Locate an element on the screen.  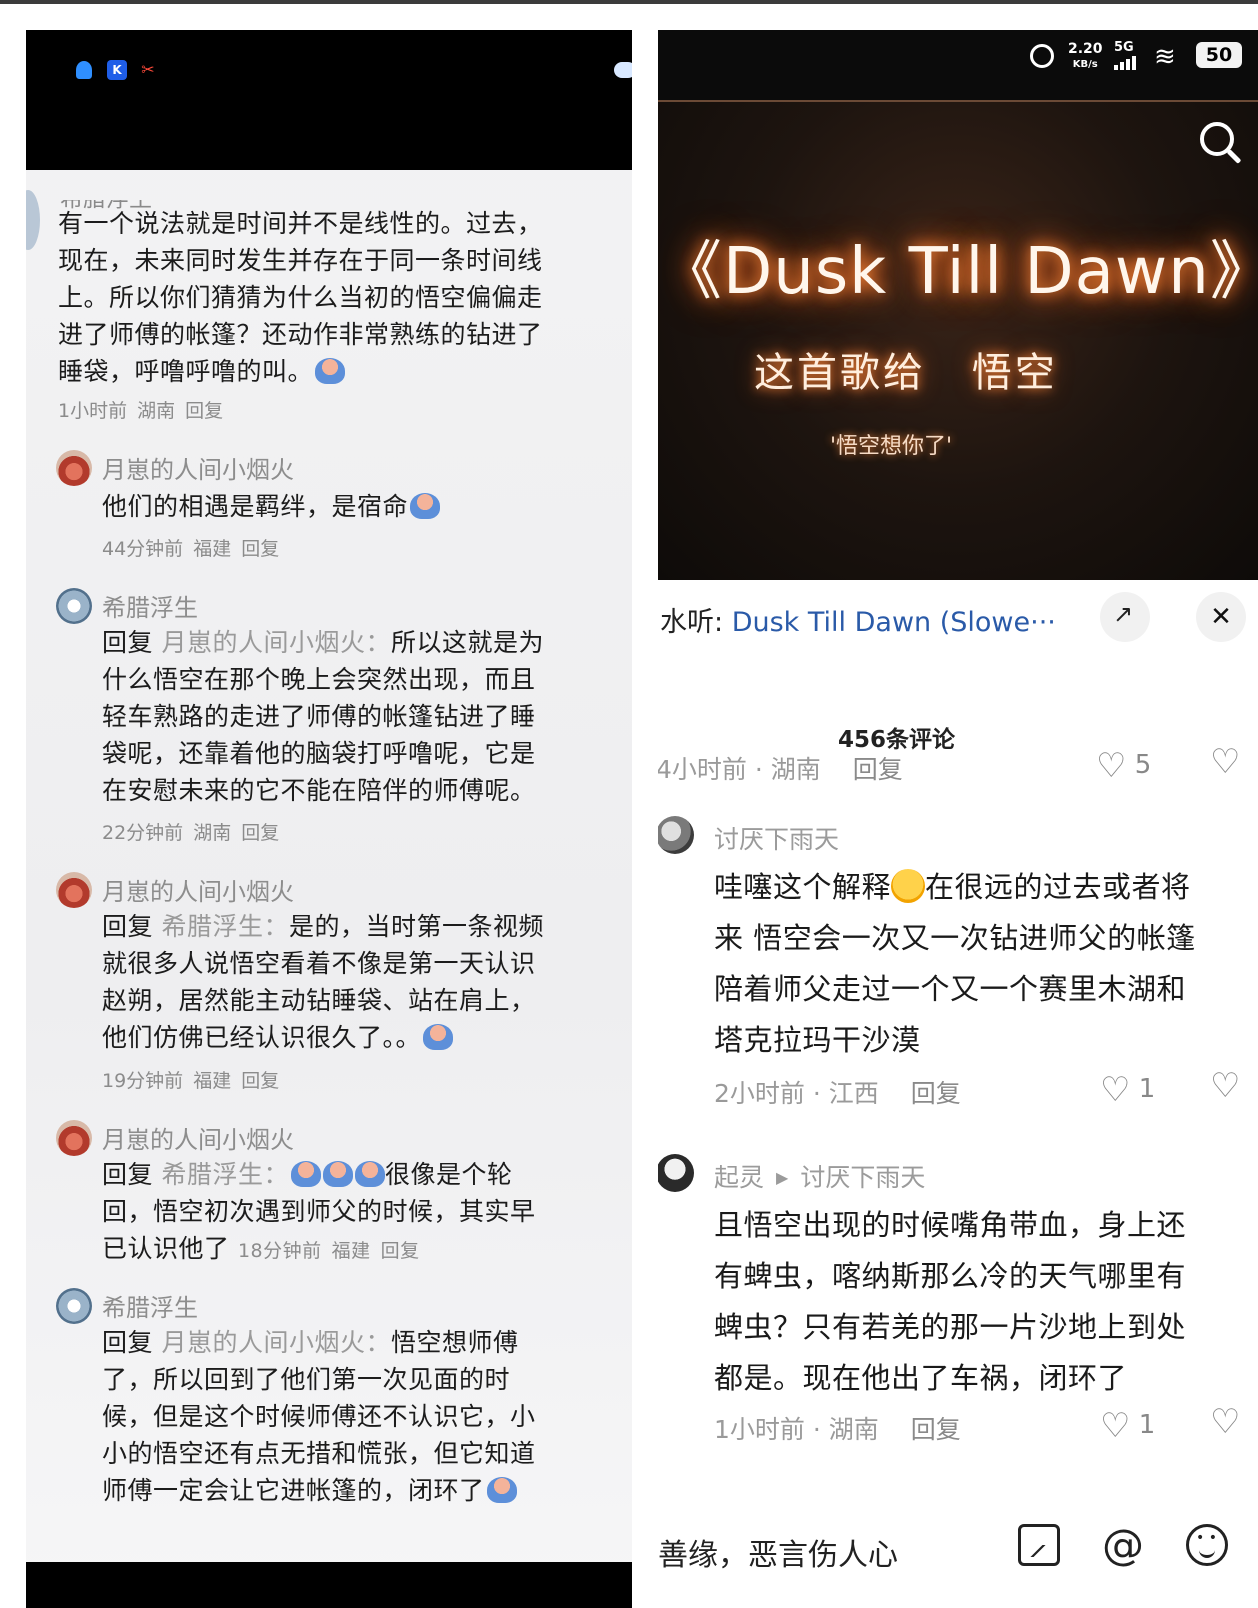
close-button: ✕ is located at coordinates (1221, 617).